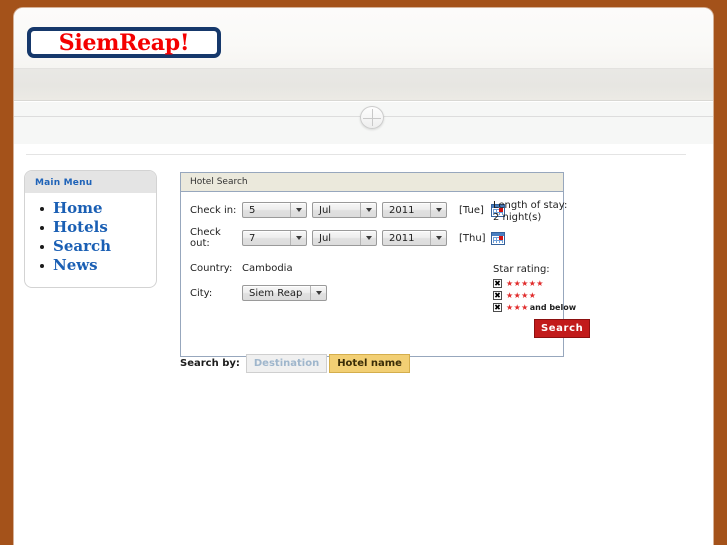 The image size is (727, 545). What do you see at coordinates (363, 38) in the screenshot?
I see `site-masthead: SiemReap!` at bounding box center [363, 38].